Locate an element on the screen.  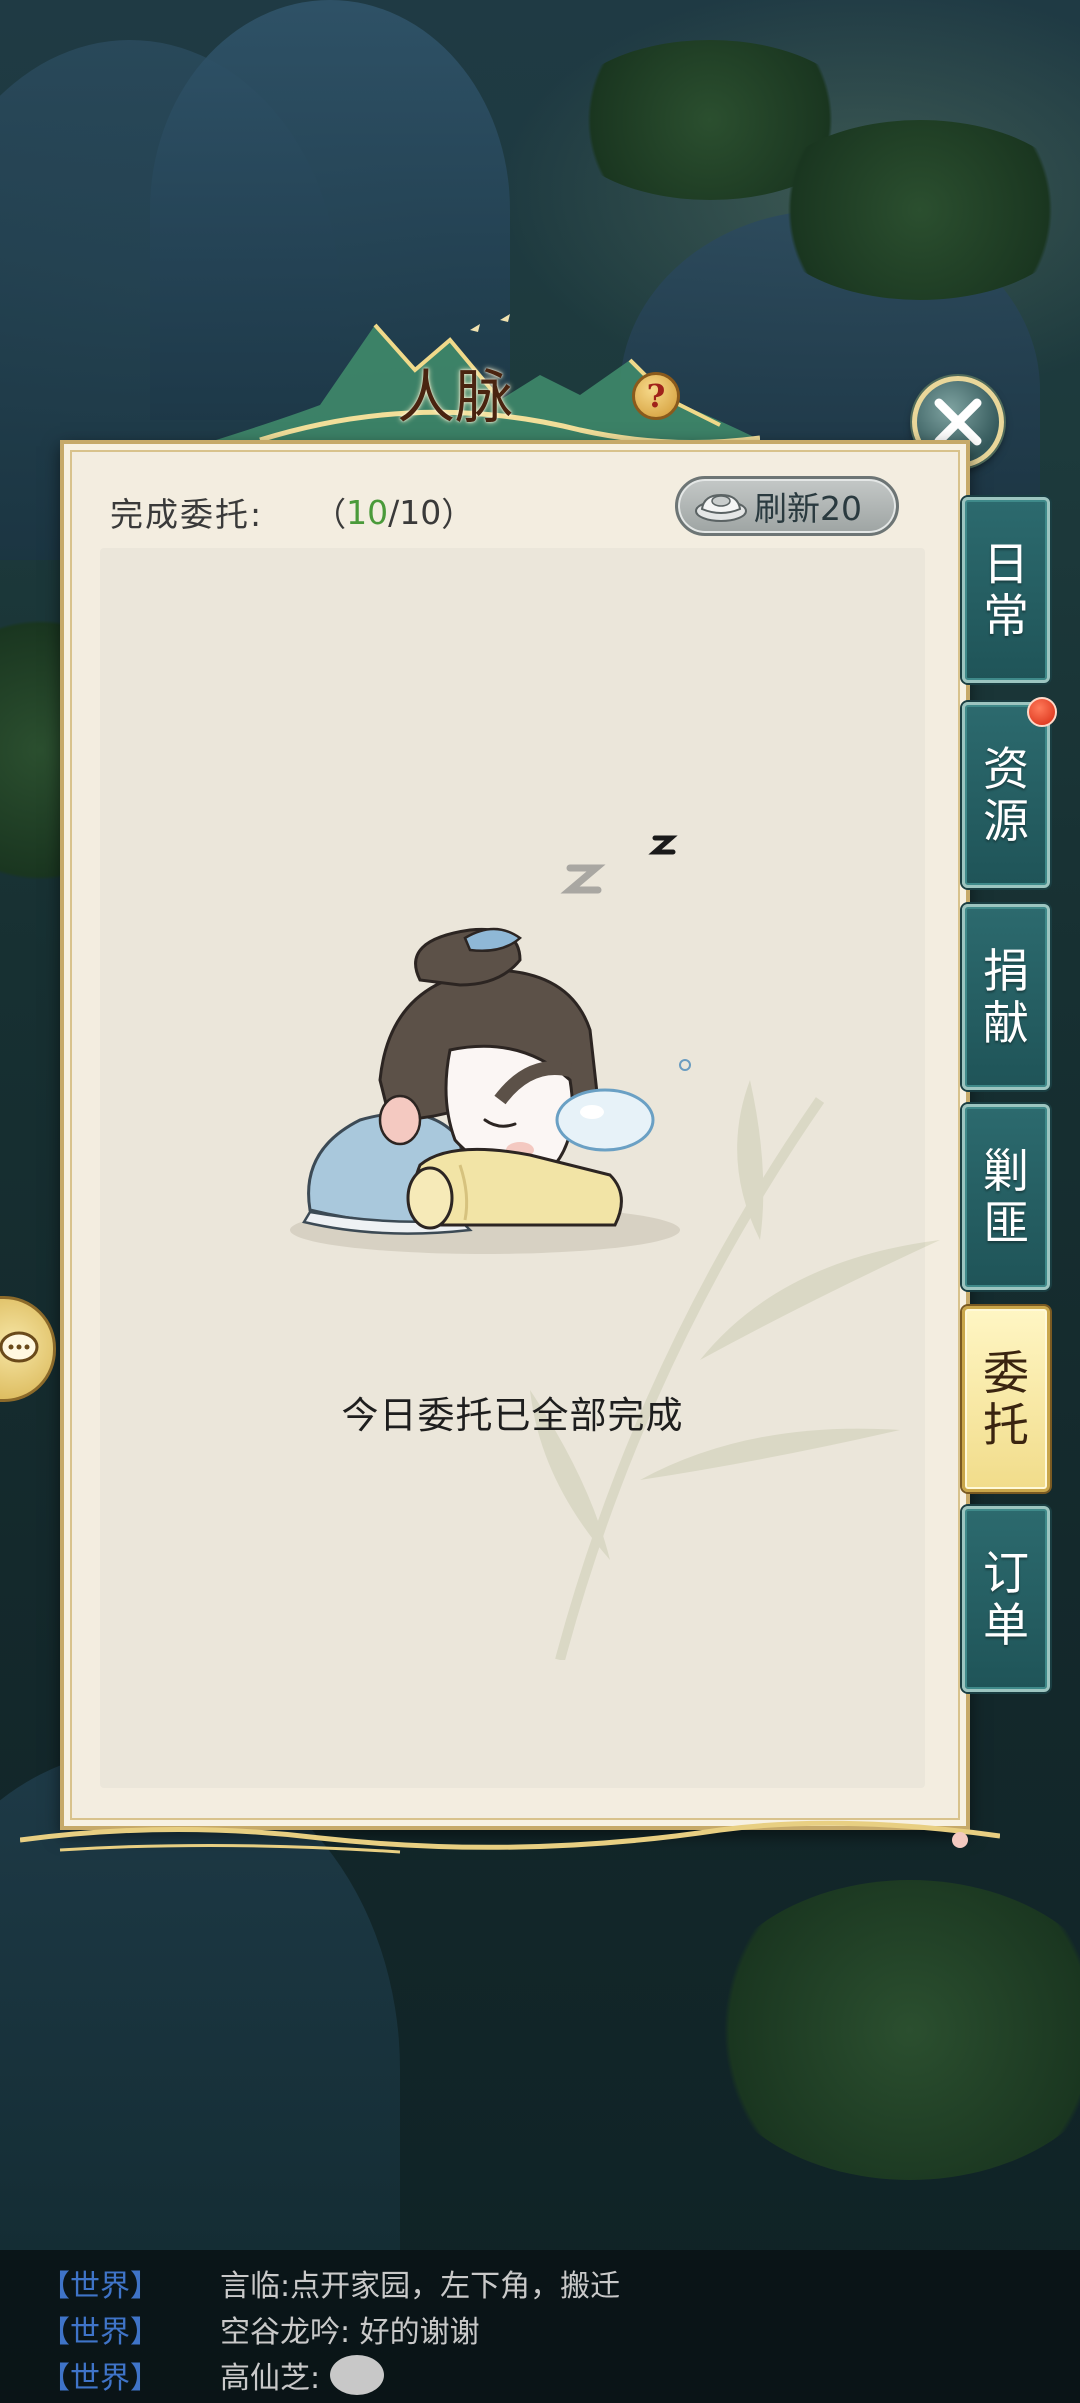
tab-label-2: 常 is located at coordinates (1006, 616).